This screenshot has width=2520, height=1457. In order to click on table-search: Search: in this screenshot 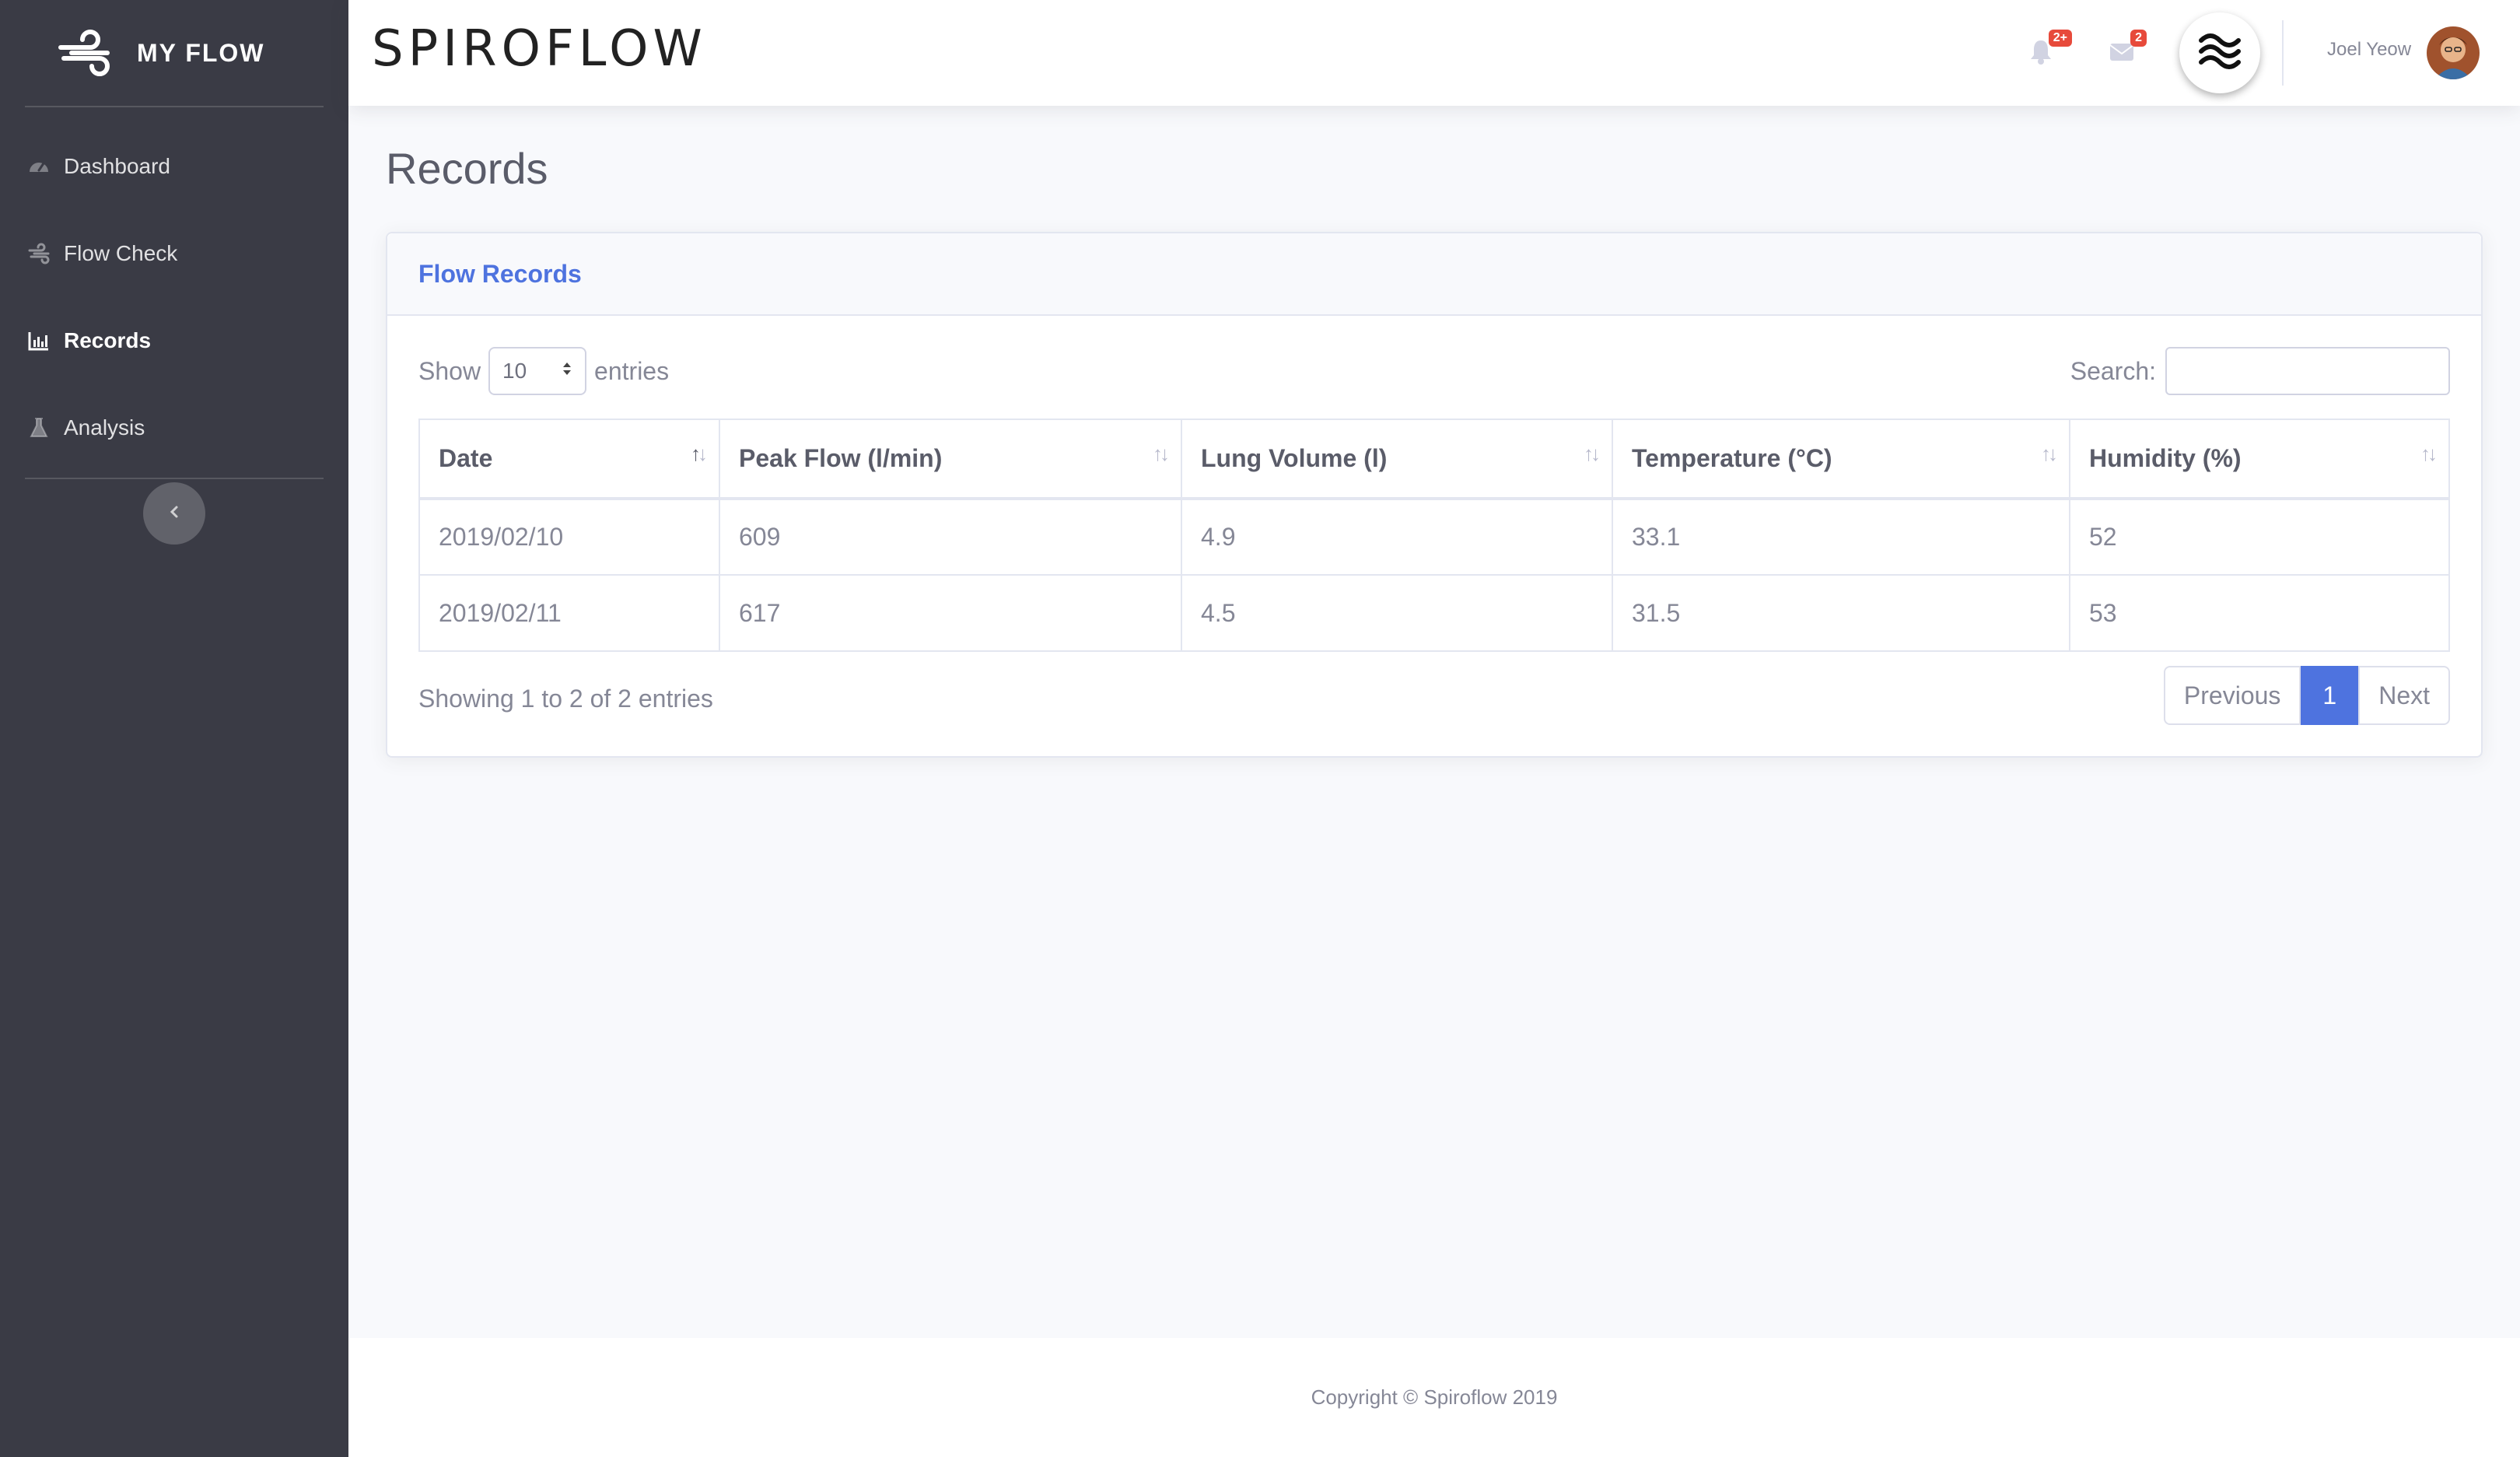, I will do `click(2260, 371)`.